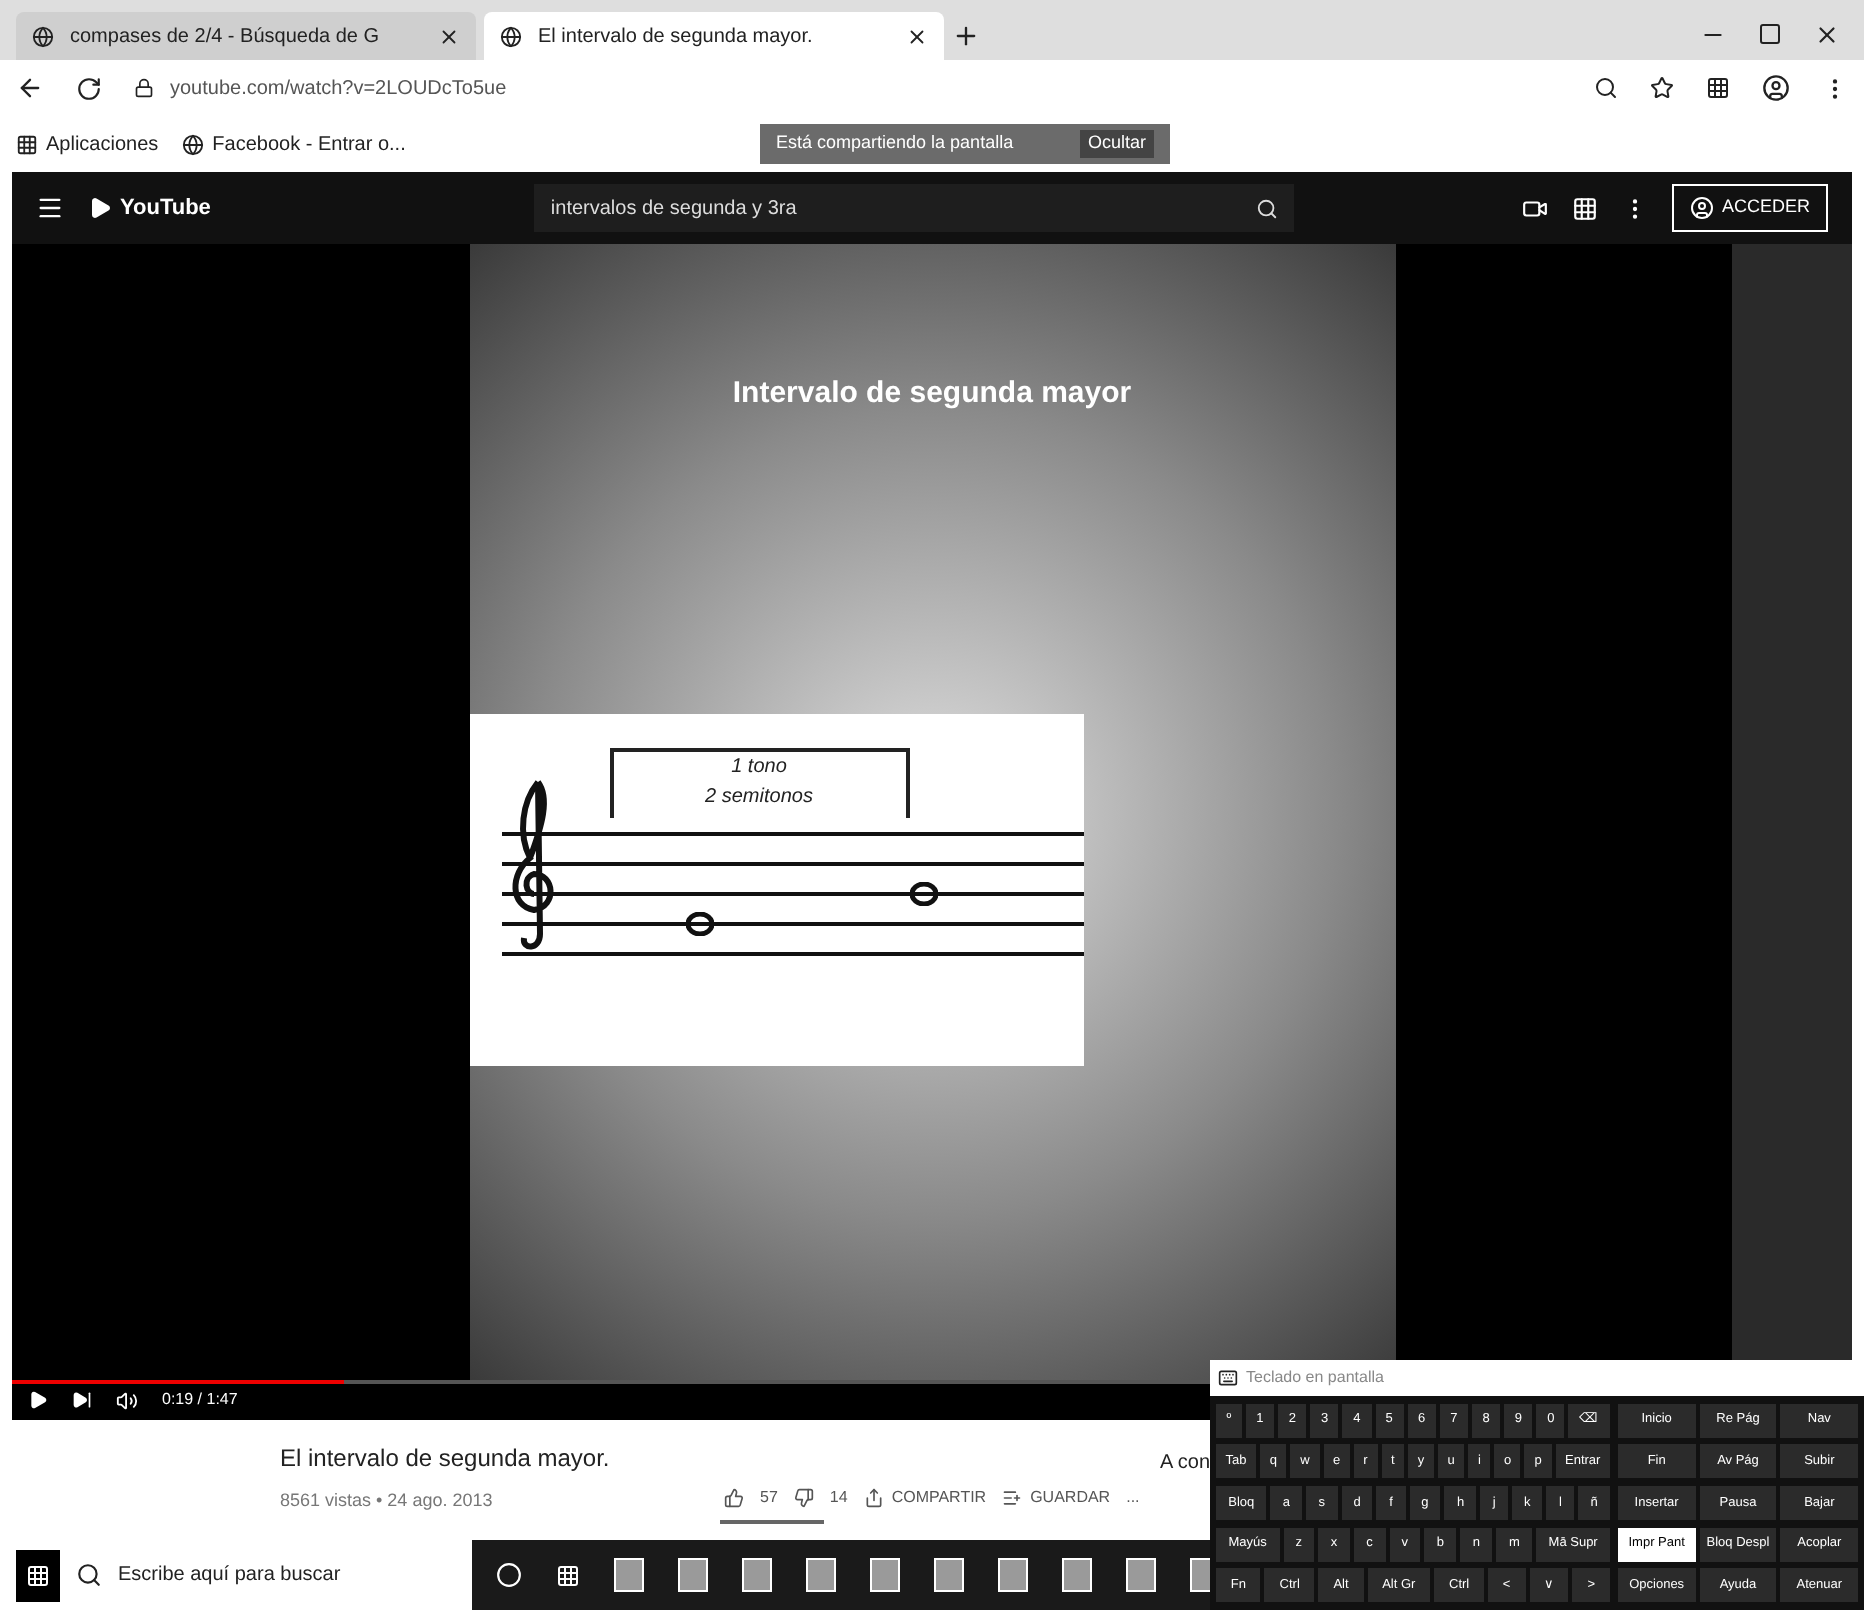 This screenshot has width=1864, height=1610. What do you see at coordinates (127, 1400) in the screenshot?
I see `volume-icon` at bounding box center [127, 1400].